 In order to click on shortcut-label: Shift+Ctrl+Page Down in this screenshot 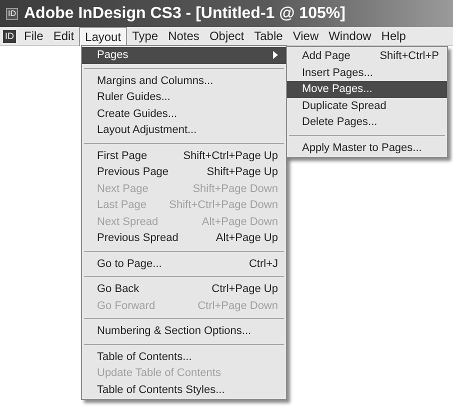, I will do `click(223, 205)`.